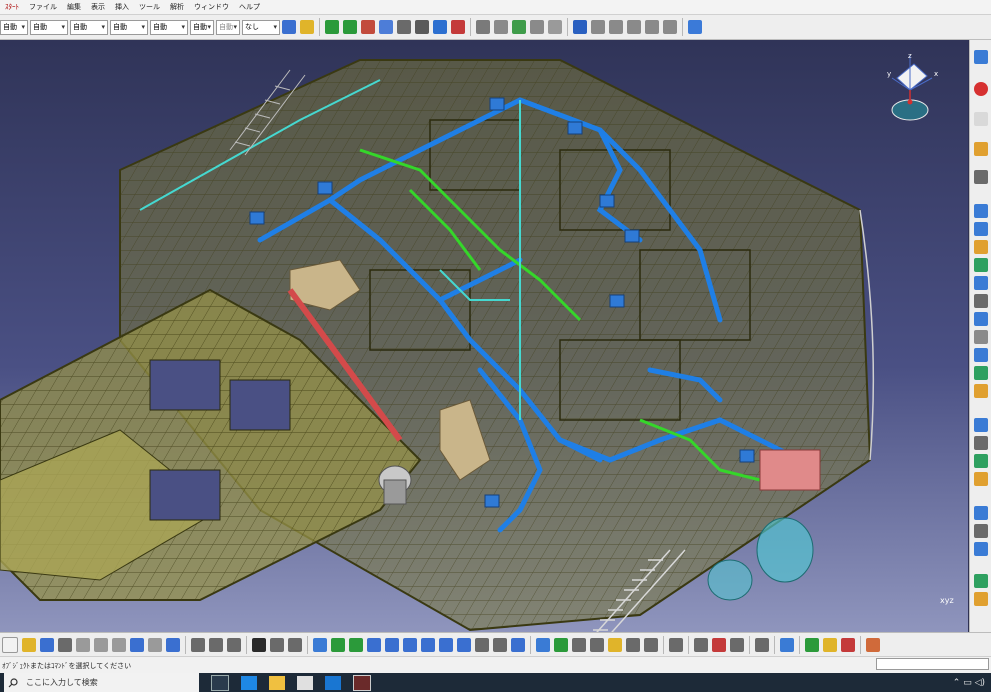 The height and width of the screenshot is (692, 991). Describe the element at coordinates (518, 645) in the screenshot. I see `swap-space-icon` at that location.